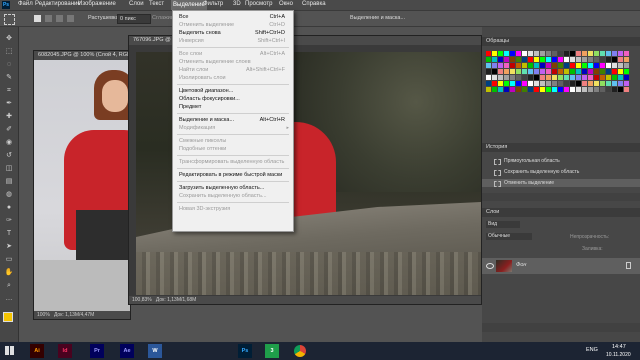 The image size is (640, 360). What do you see at coordinates (9, 181) in the screenshot?
I see `gradient-tool-icon: ▤` at bounding box center [9, 181].